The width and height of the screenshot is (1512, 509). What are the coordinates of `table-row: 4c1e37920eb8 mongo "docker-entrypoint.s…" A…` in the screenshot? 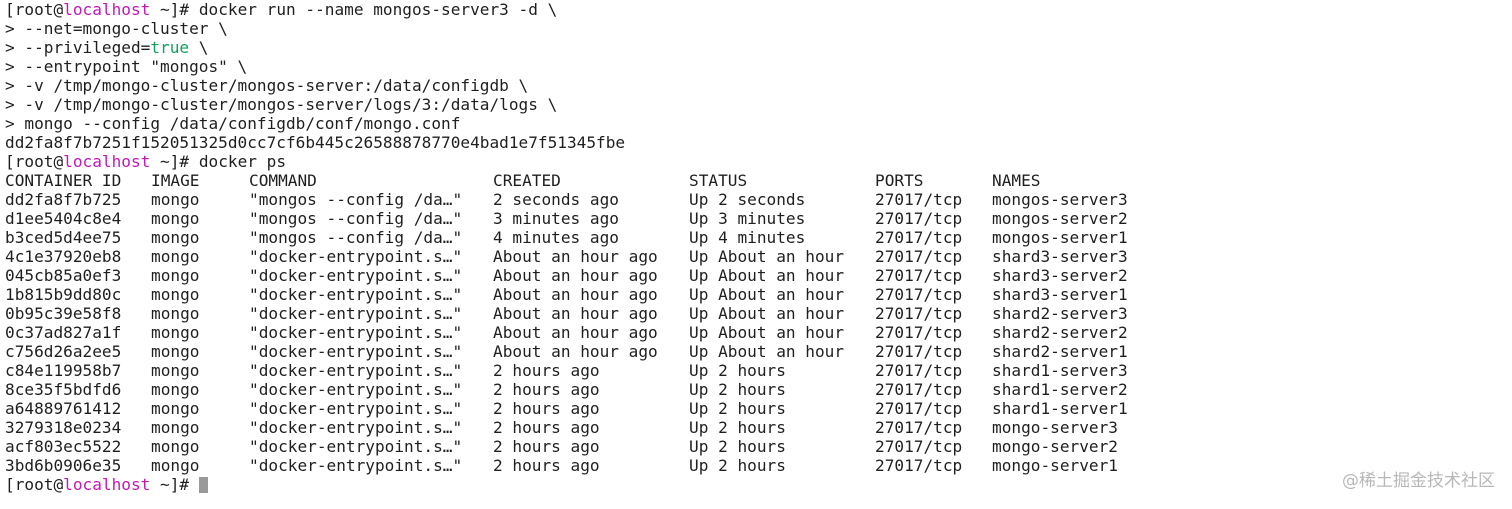 It's located at (758, 256).